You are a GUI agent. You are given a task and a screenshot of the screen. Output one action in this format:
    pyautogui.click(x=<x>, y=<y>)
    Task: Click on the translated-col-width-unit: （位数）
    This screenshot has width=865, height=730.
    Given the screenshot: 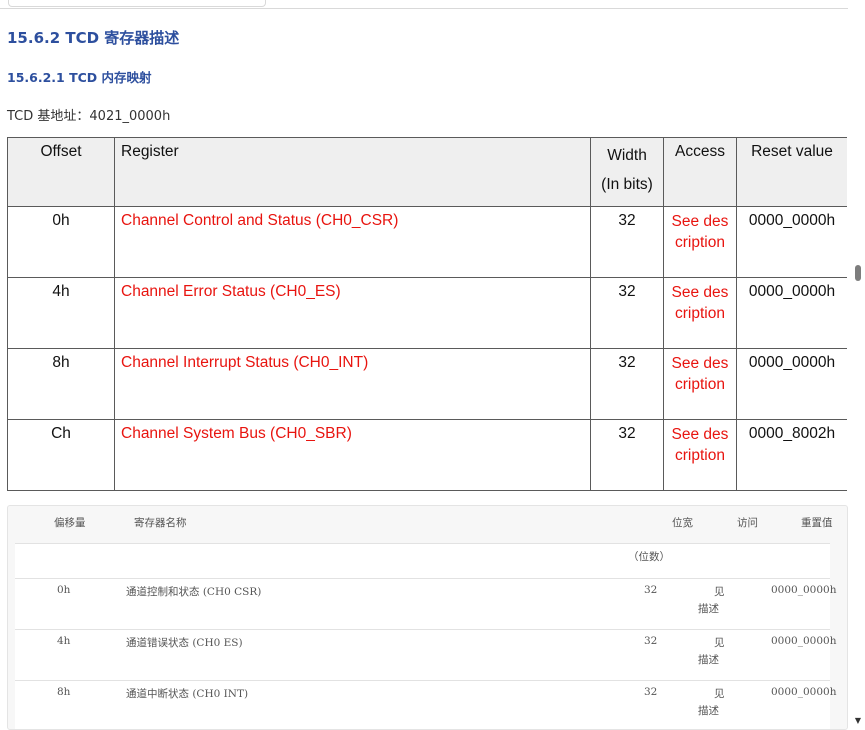 What is the action you would take?
    pyautogui.click(x=649, y=557)
    